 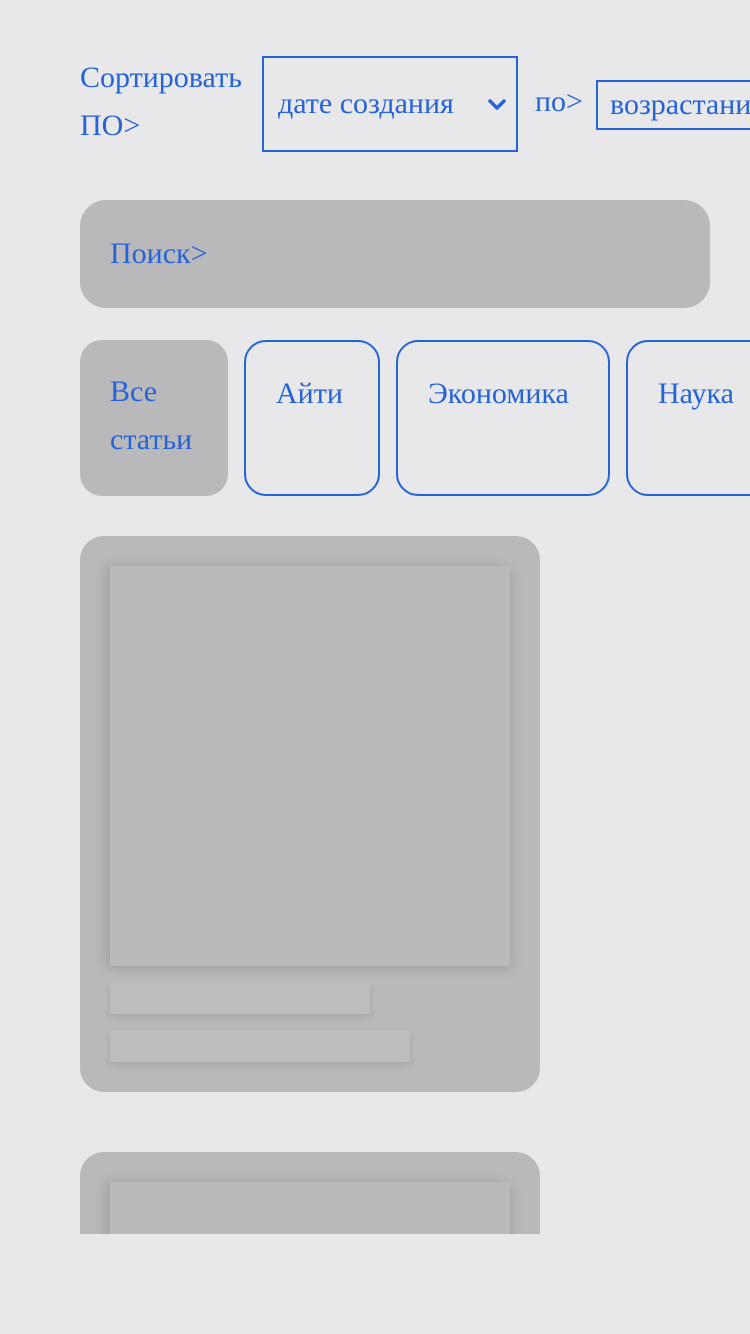 What do you see at coordinates (159, 253) in the screenshot?
I see `search-label: Поиск>` at bounding box center [159, 253].